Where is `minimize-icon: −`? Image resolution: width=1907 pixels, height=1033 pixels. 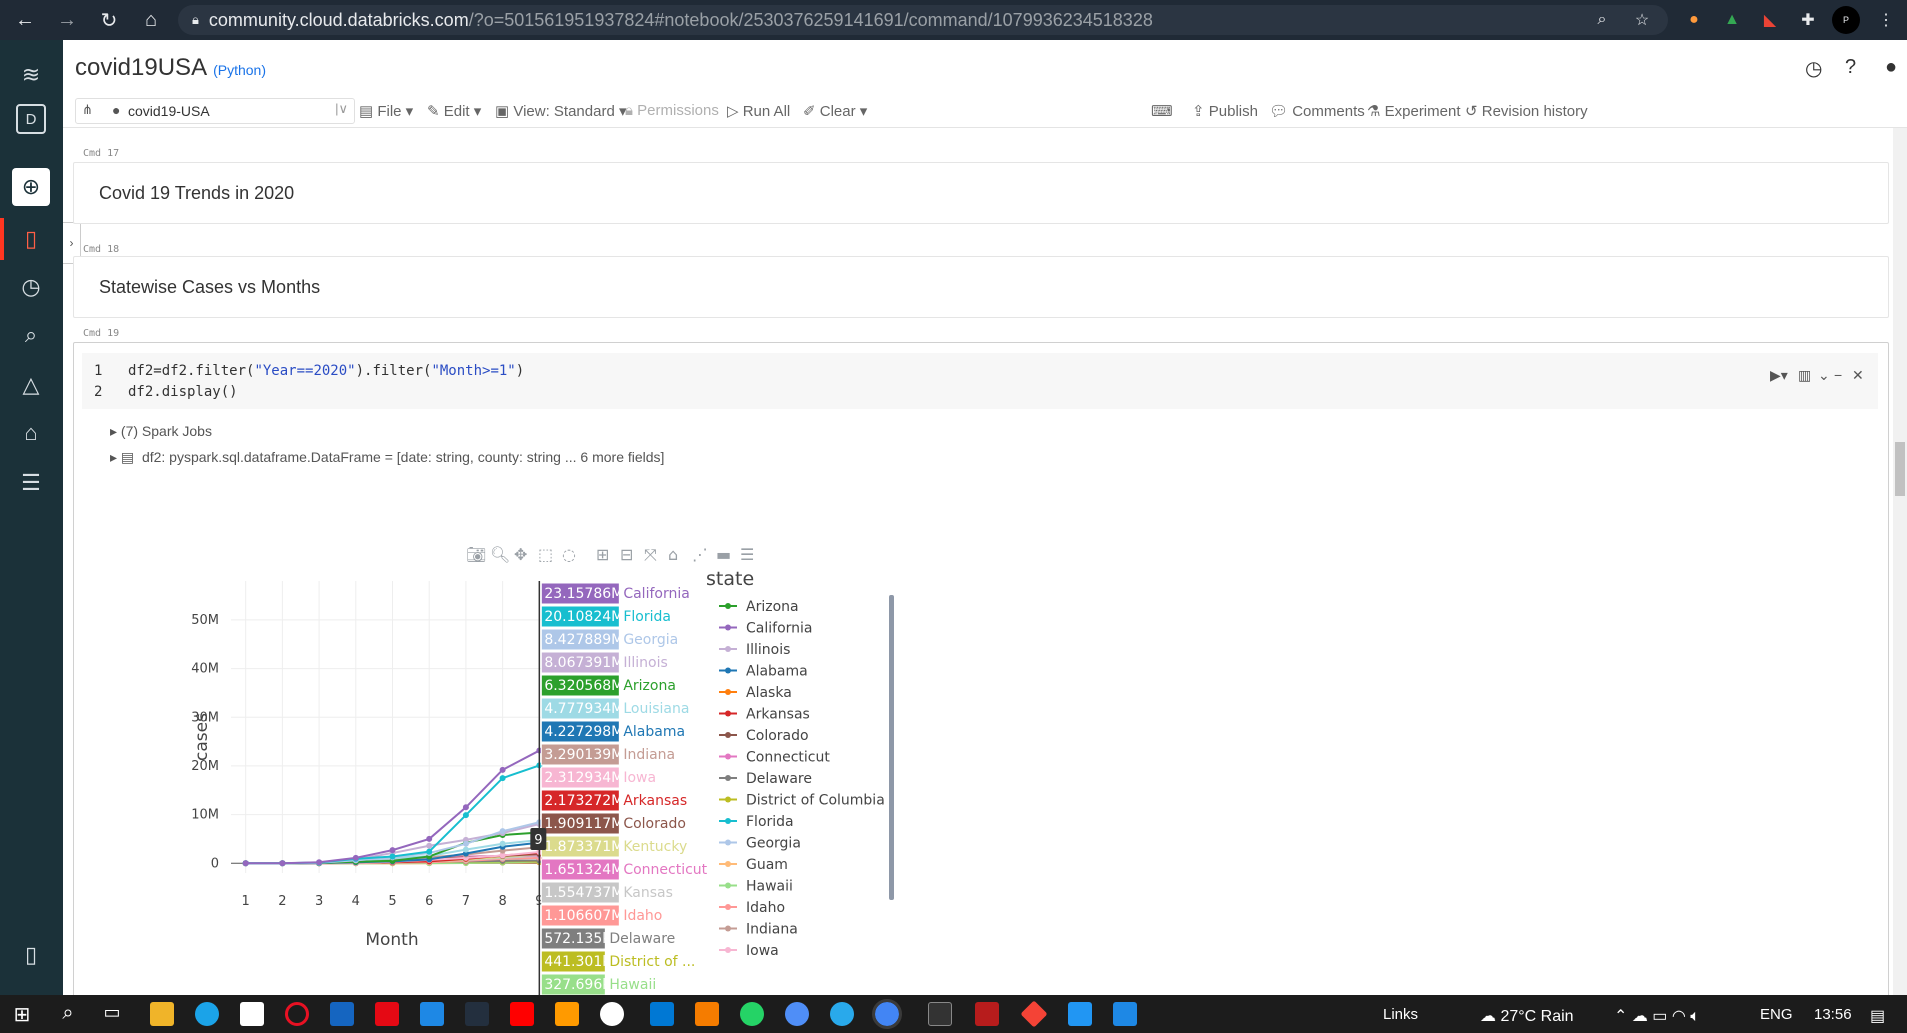 minimize-icon: − is located at coordinates (1838, 375).